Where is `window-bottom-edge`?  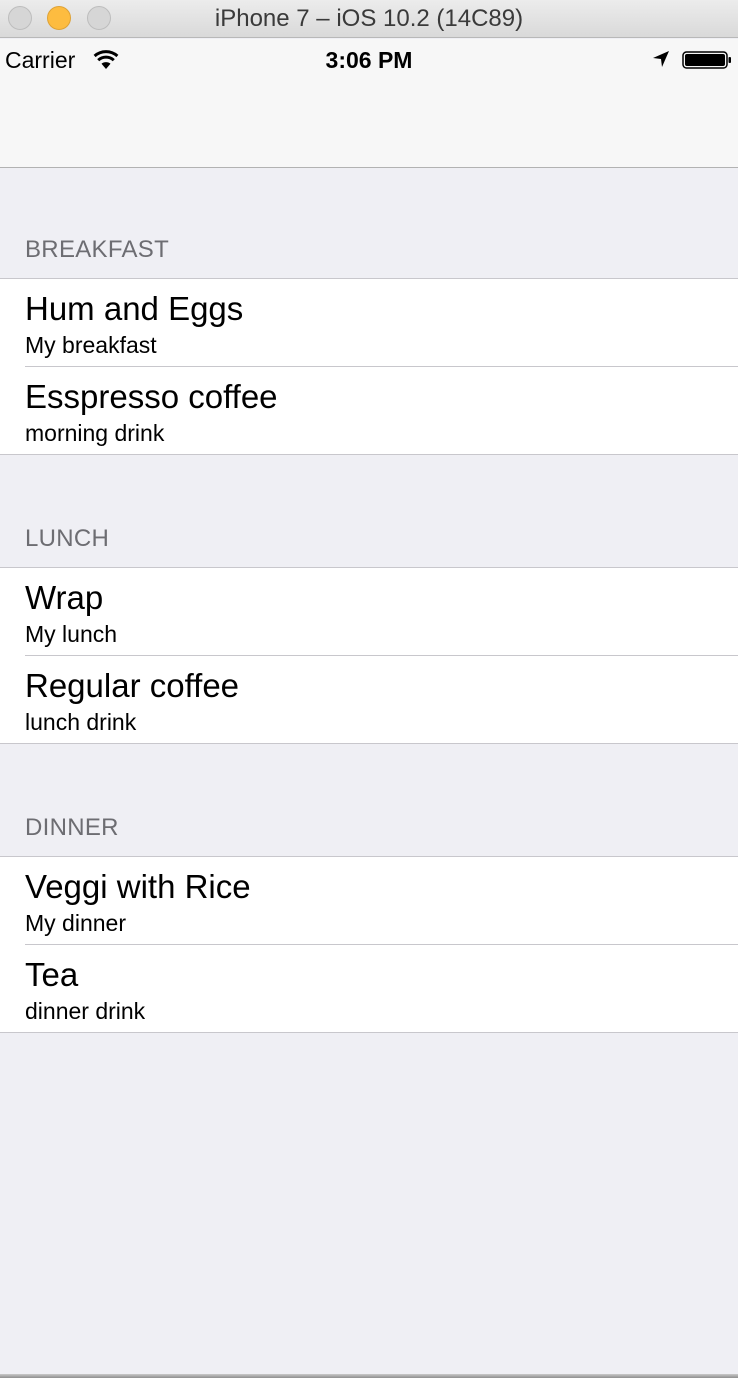
window-bottom-edge is located at coordinates (369, 1376).